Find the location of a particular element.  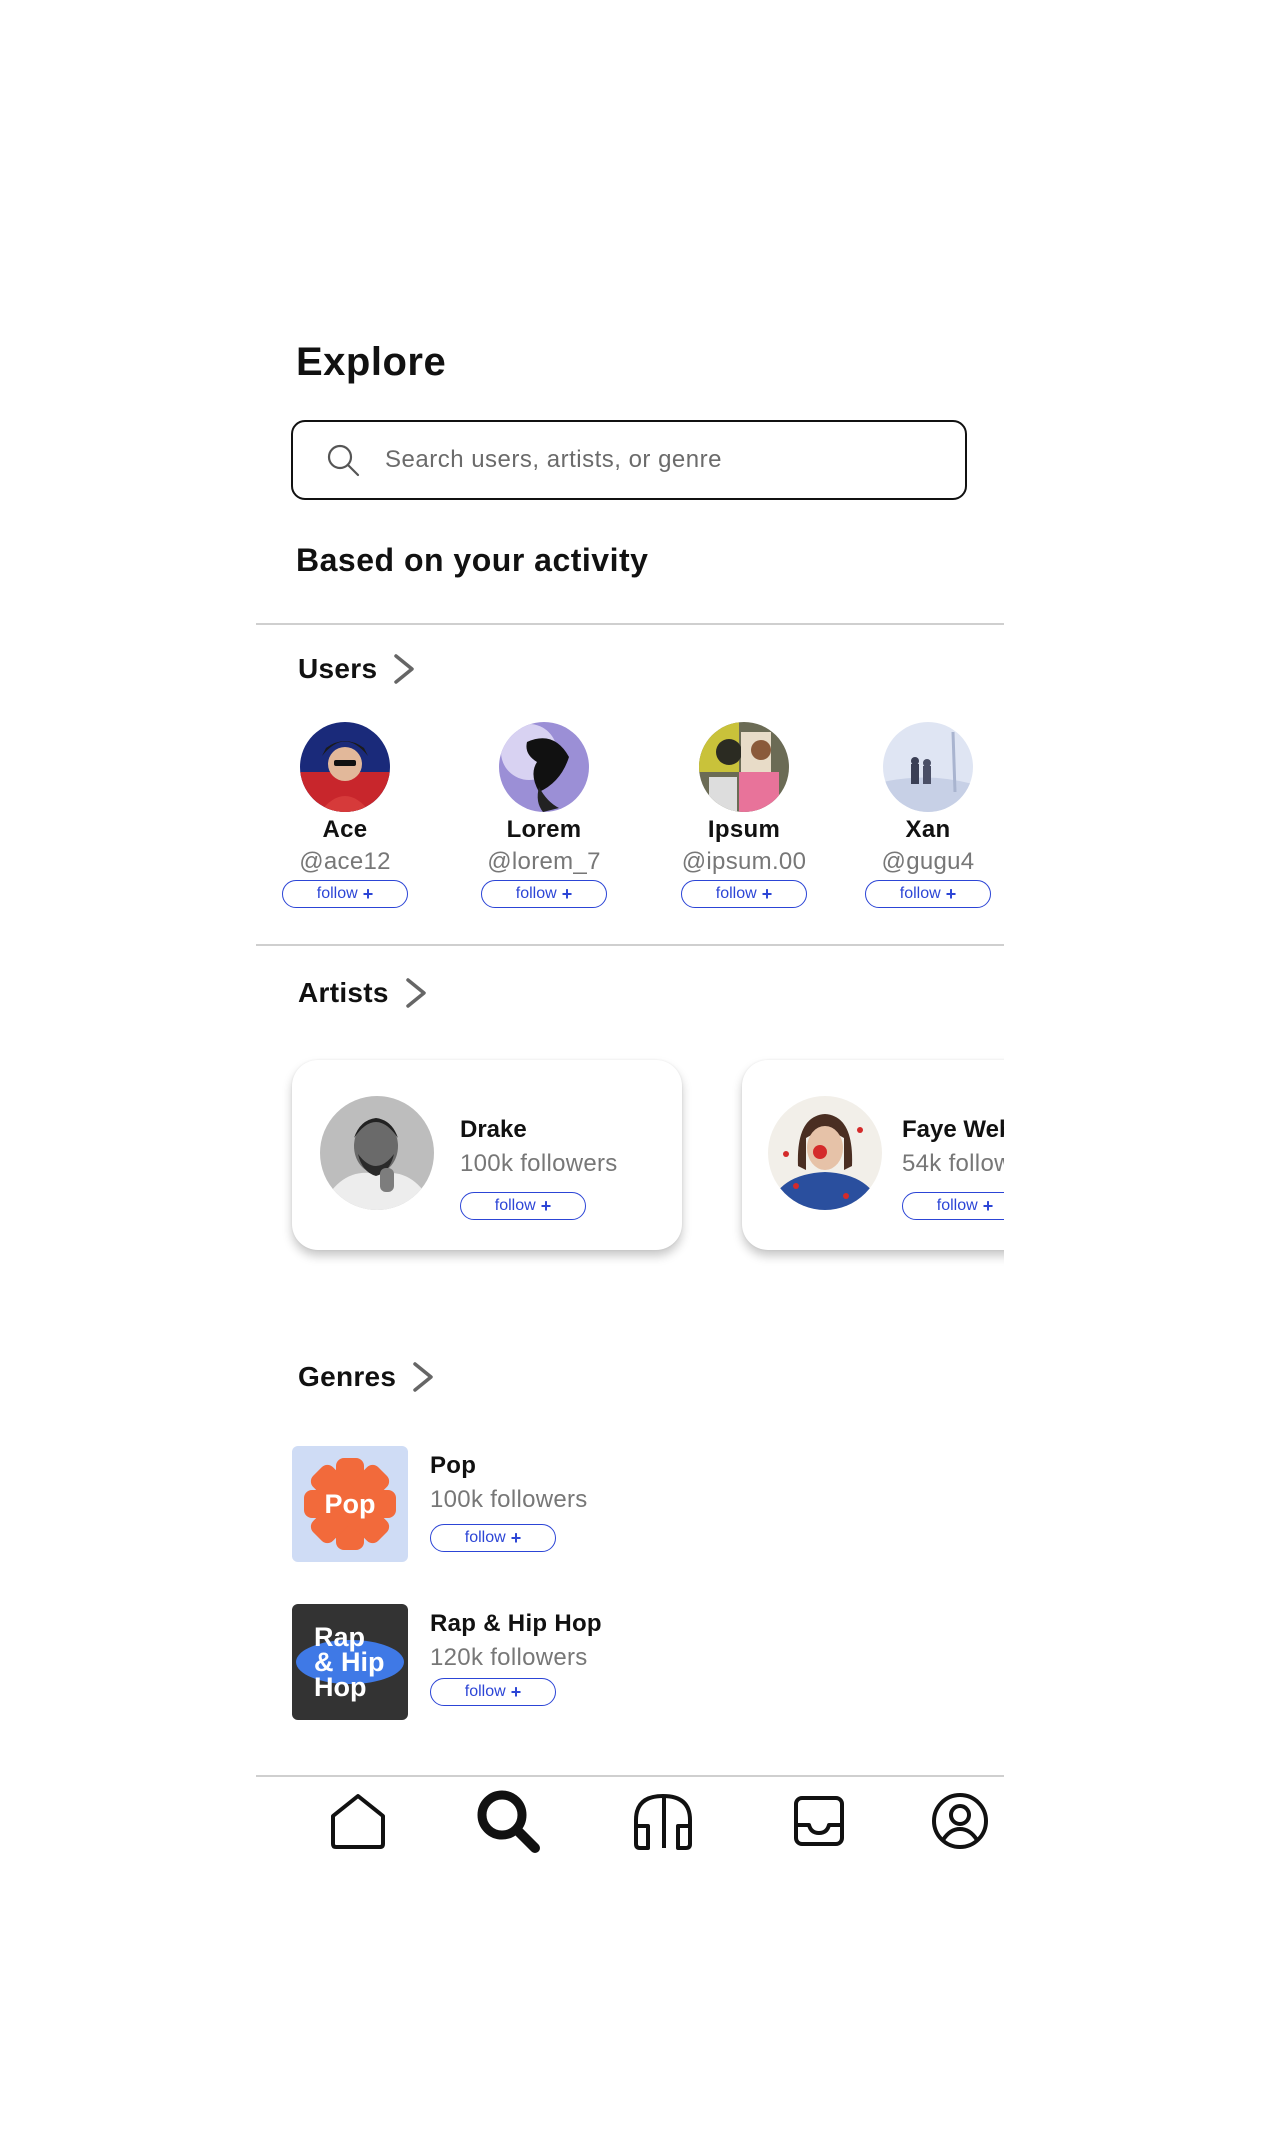

artist-name: Faye Webster is located at coordinates (953, 1129).